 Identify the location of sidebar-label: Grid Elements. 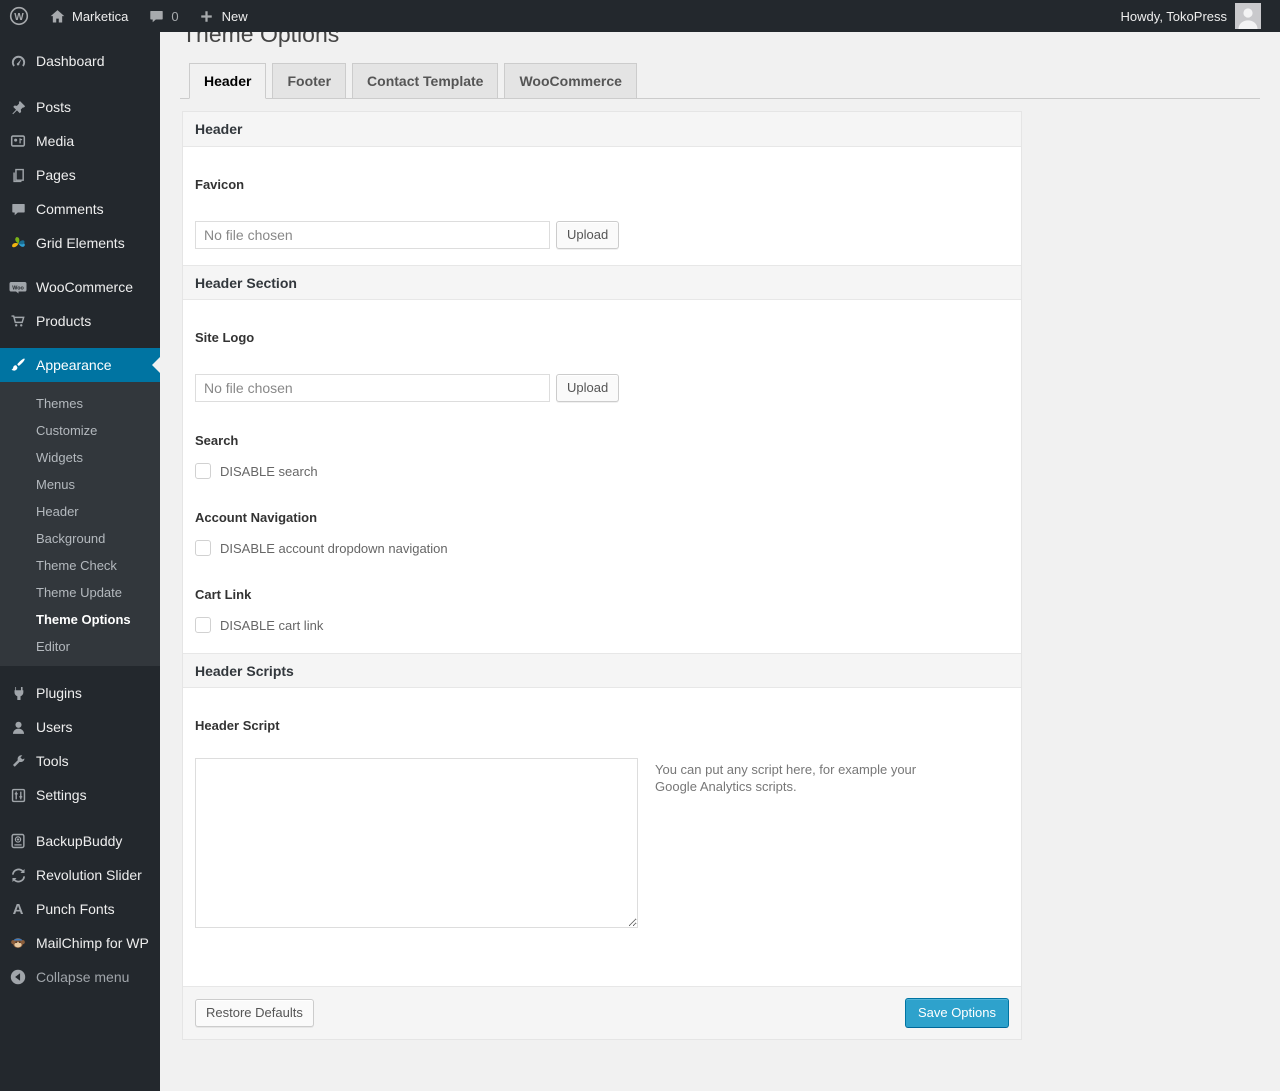
(80, 243).